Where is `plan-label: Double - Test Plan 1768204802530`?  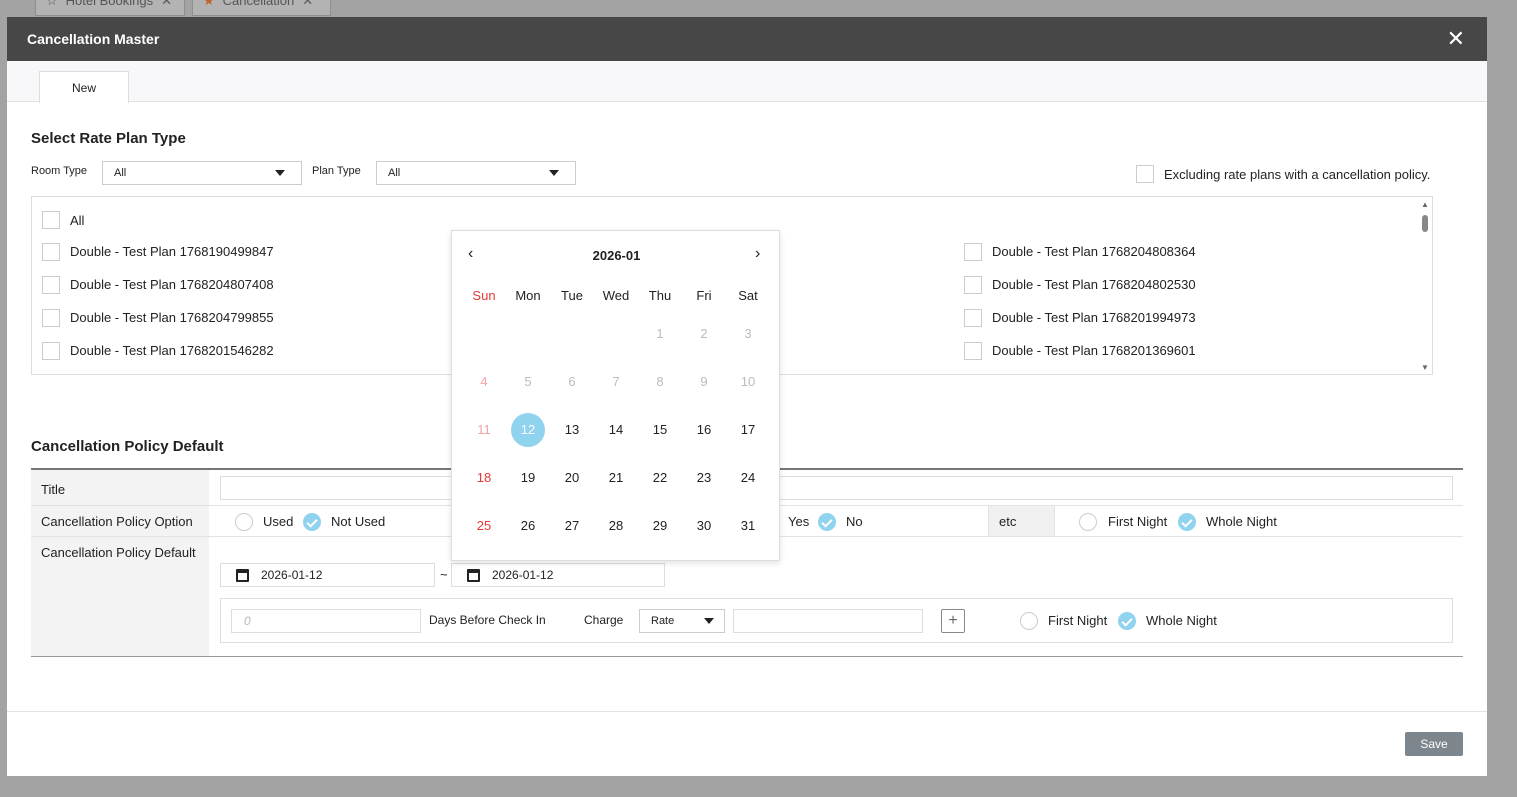 plan-label: Double - Test Plan 1768204802530 is located at coordinates (1094, 284).